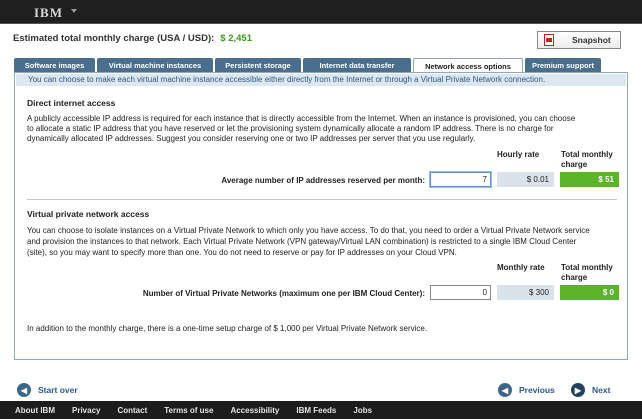 The image size is (642, 419). Describe the element at coordinates (549, 40) in the screenshot. I see `pdf-icon` at that location.